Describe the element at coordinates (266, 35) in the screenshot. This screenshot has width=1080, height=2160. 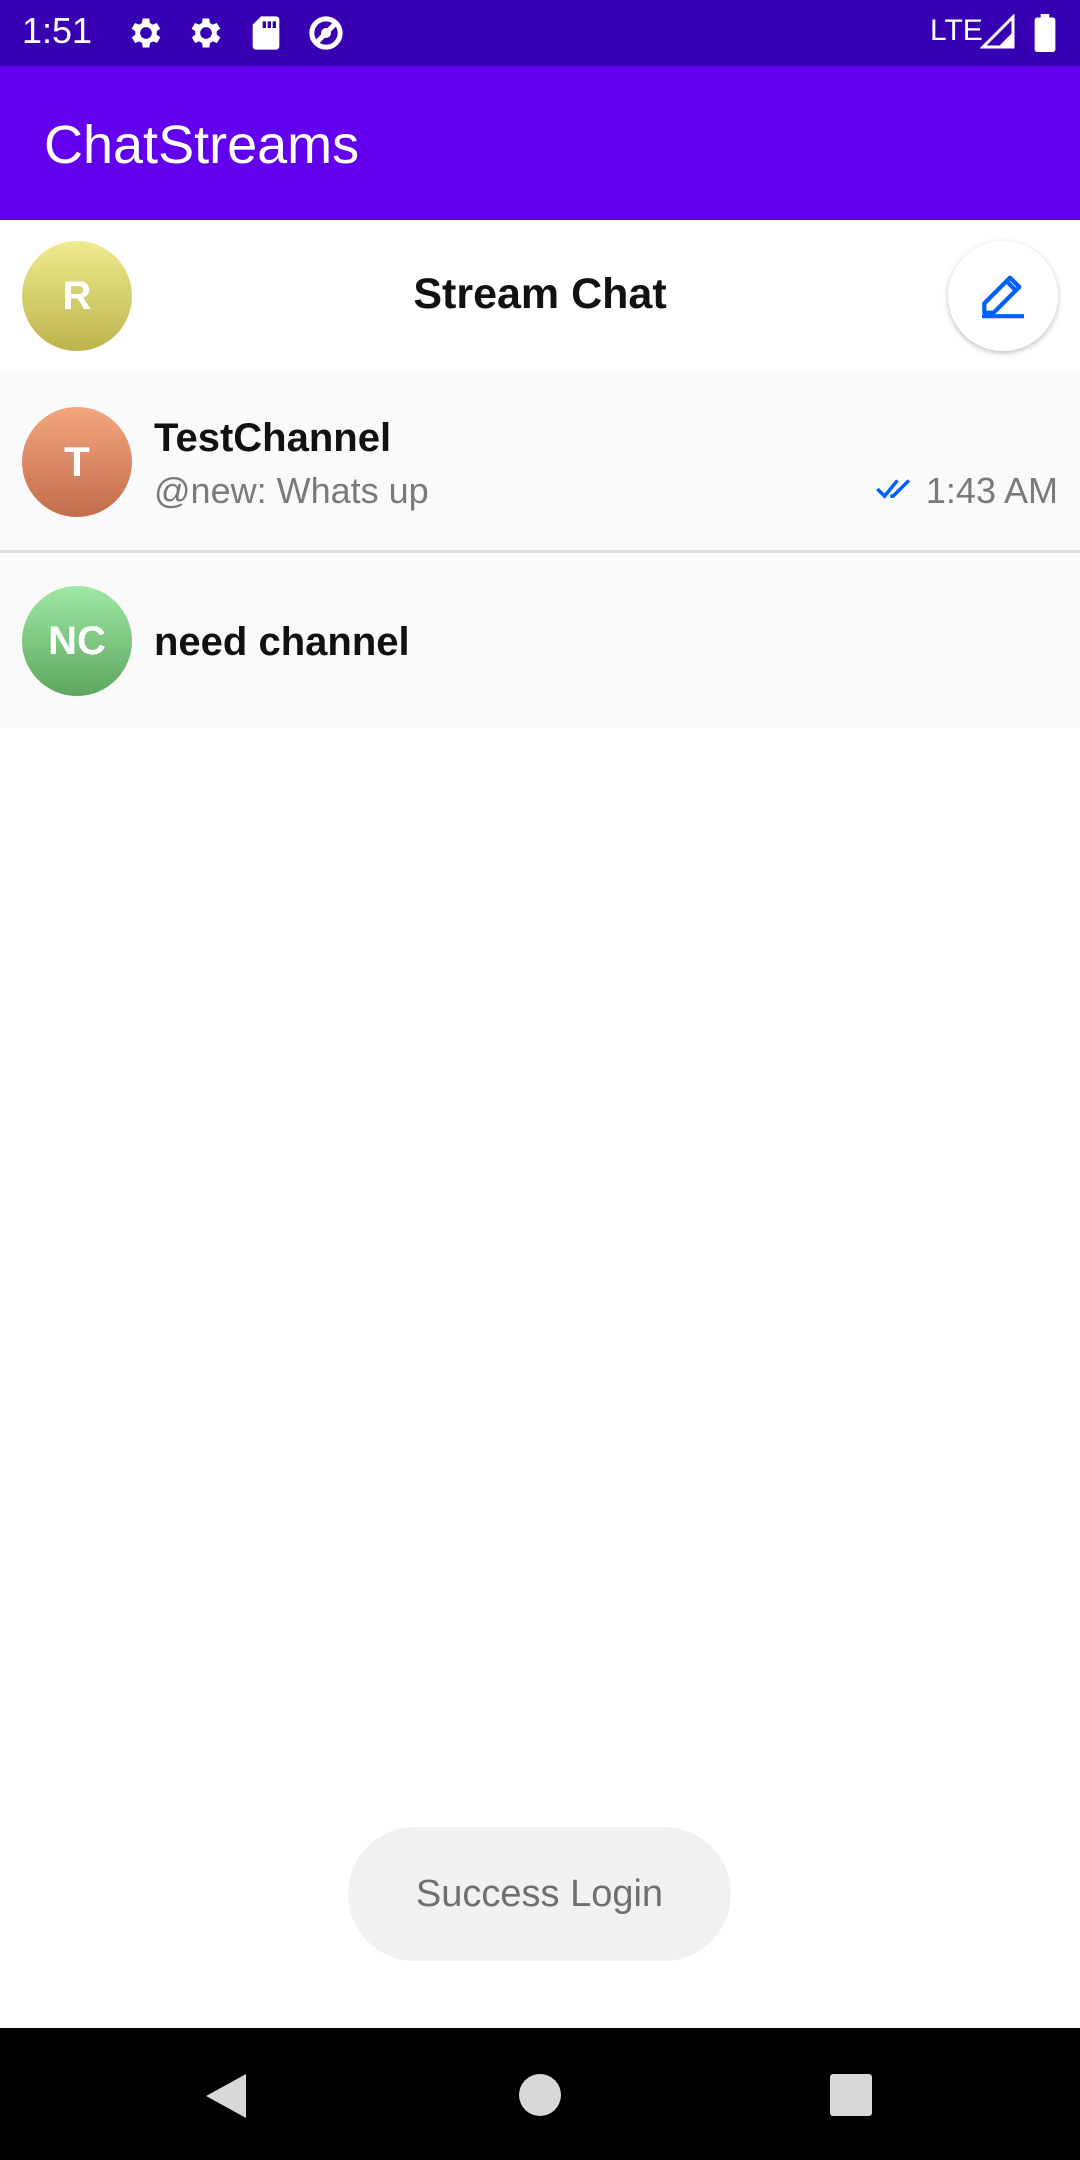
I see `sd-card-icon` at that location.